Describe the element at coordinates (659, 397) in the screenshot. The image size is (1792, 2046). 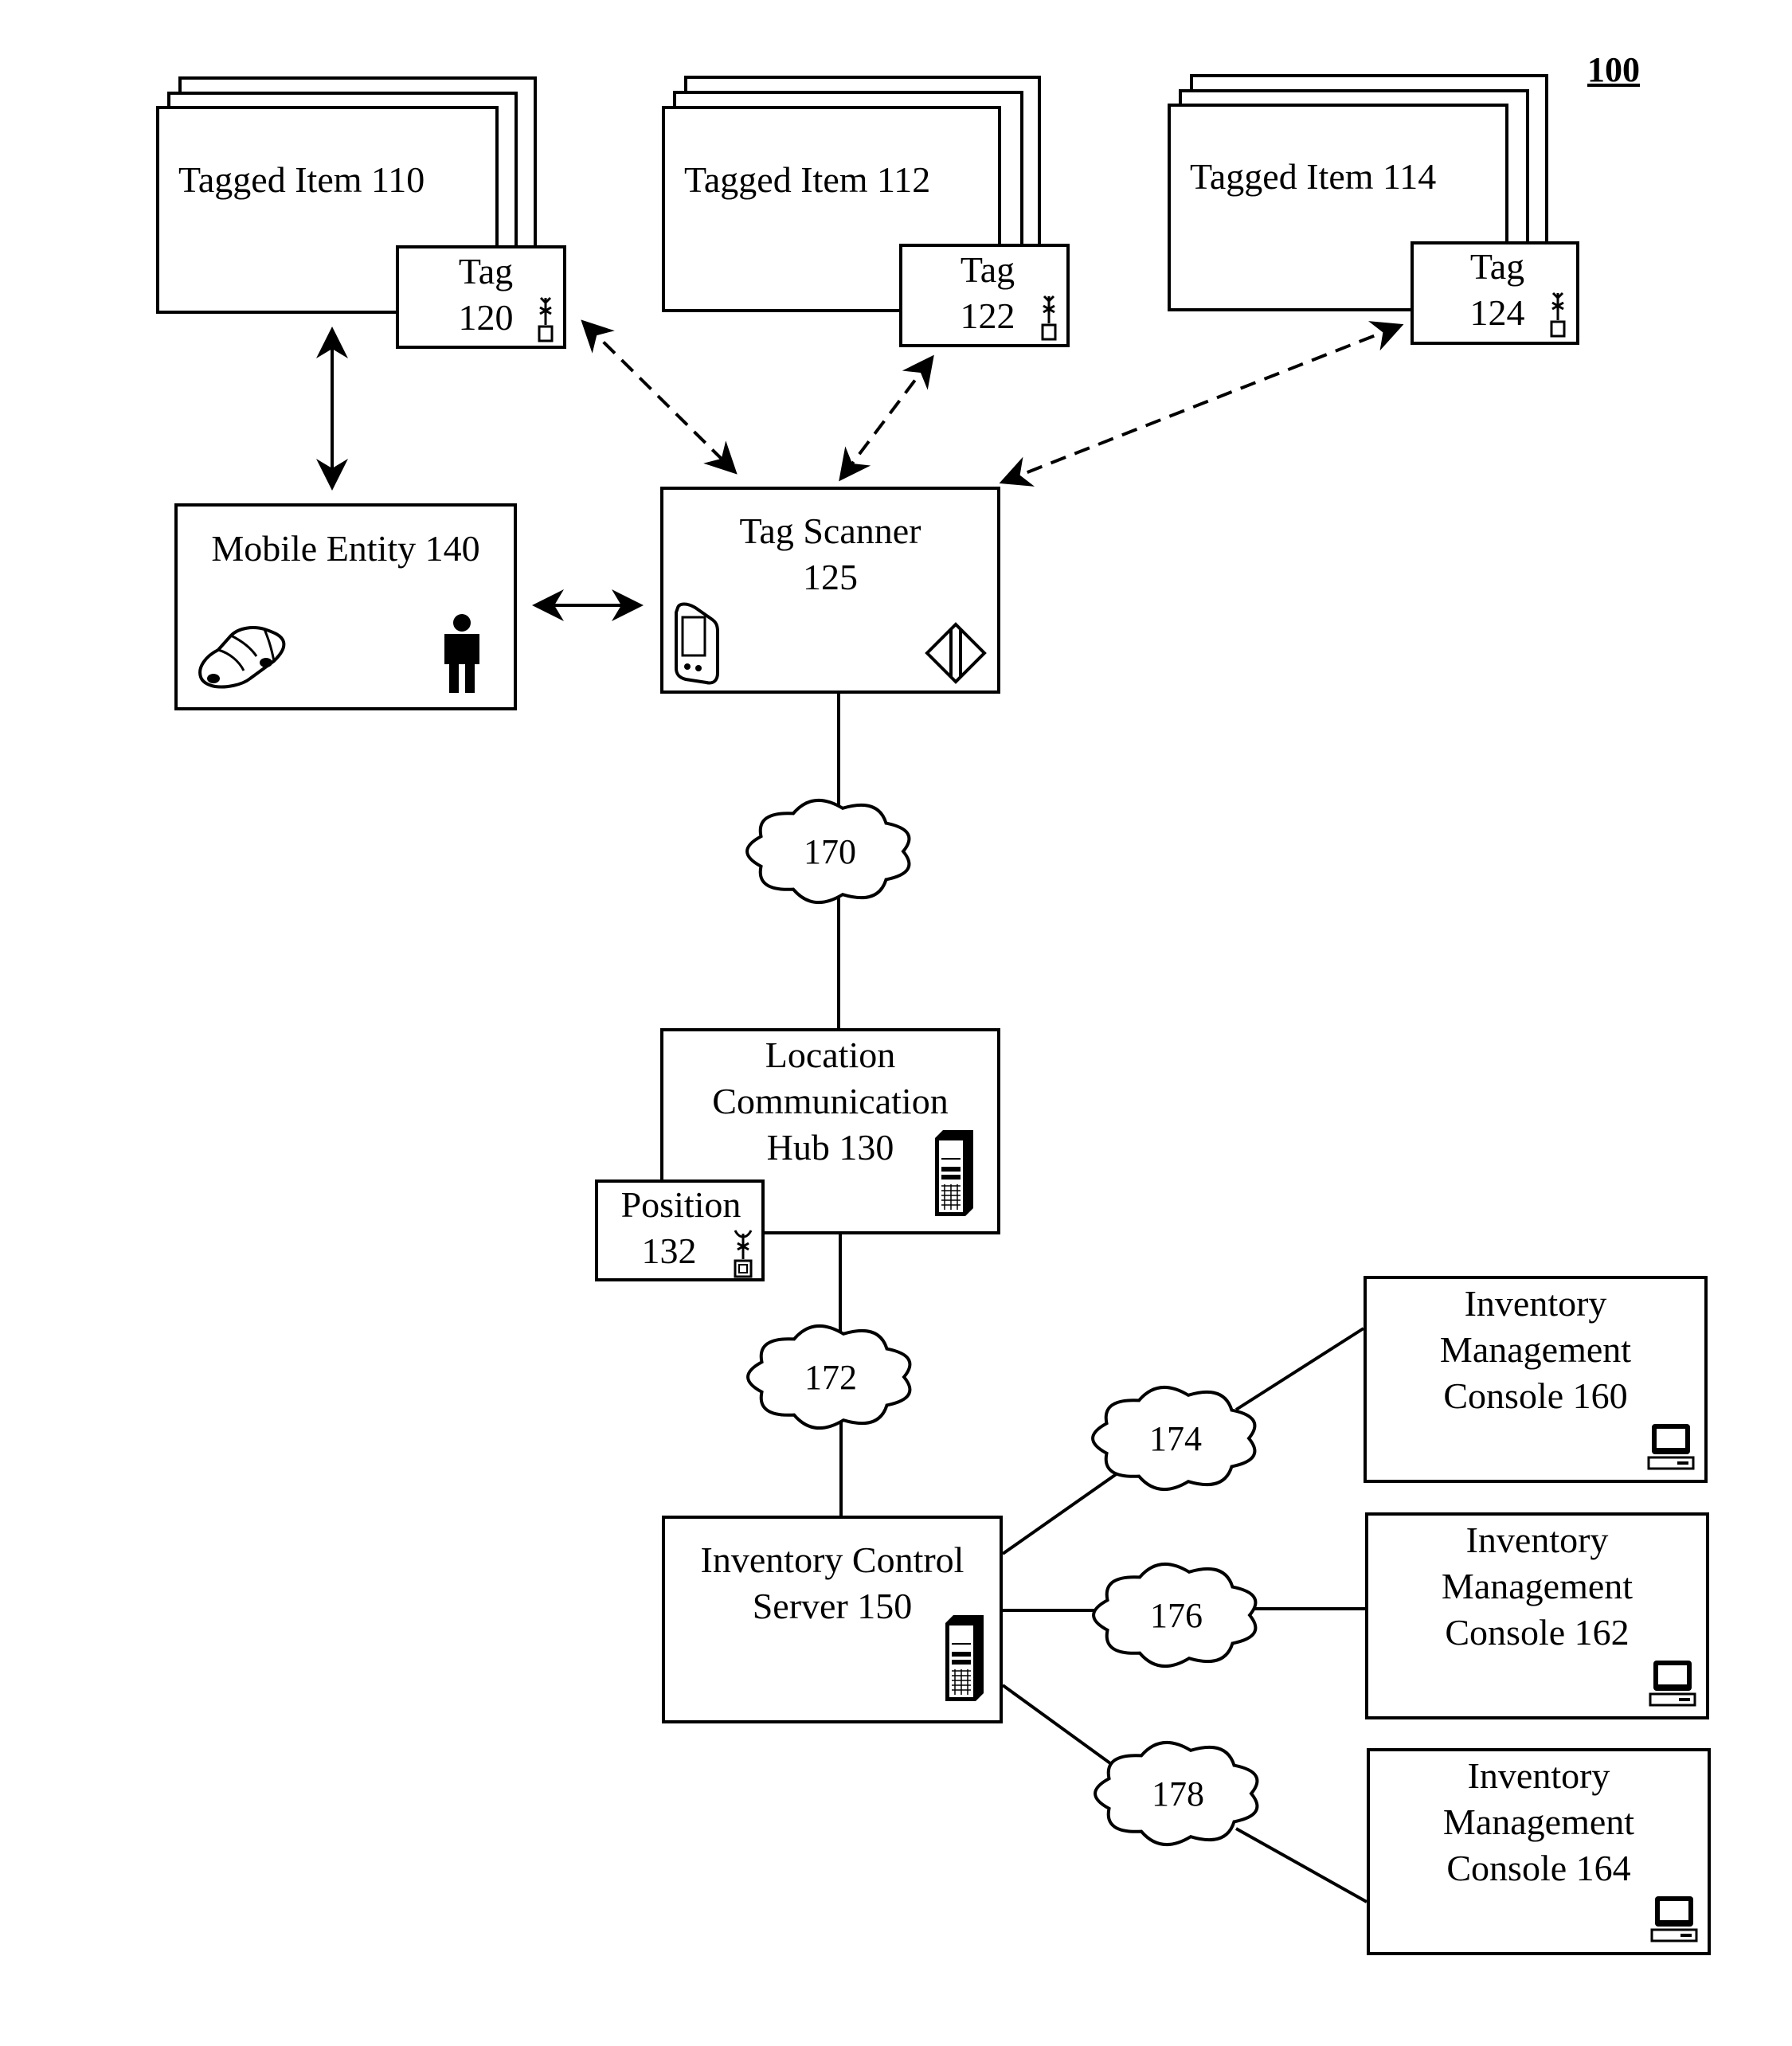
I see `dashed-arrow-tag120-scanner` at that location.